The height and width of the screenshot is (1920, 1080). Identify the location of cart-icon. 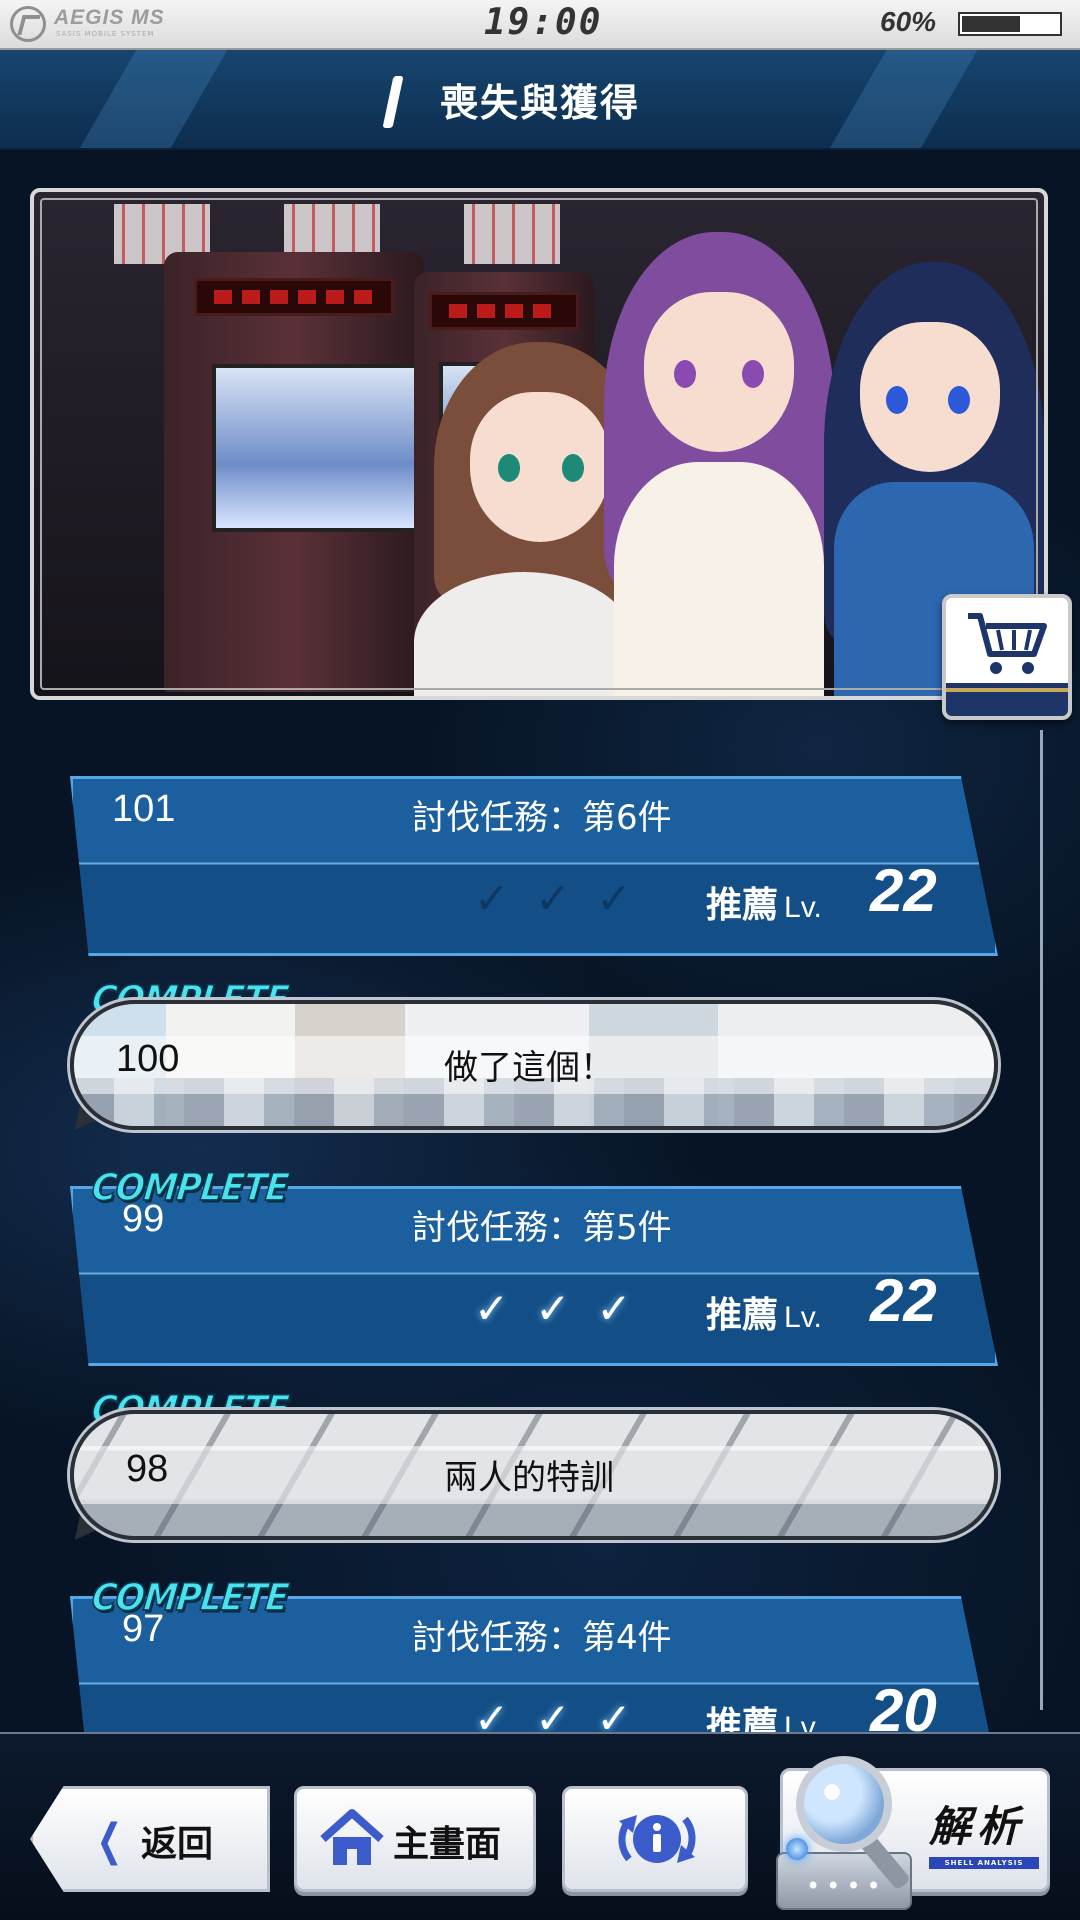
(1007, 643).